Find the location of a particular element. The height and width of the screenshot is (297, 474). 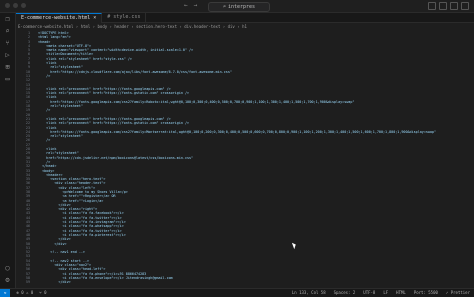

minimize-window-button is located at coordinates (15, 5).